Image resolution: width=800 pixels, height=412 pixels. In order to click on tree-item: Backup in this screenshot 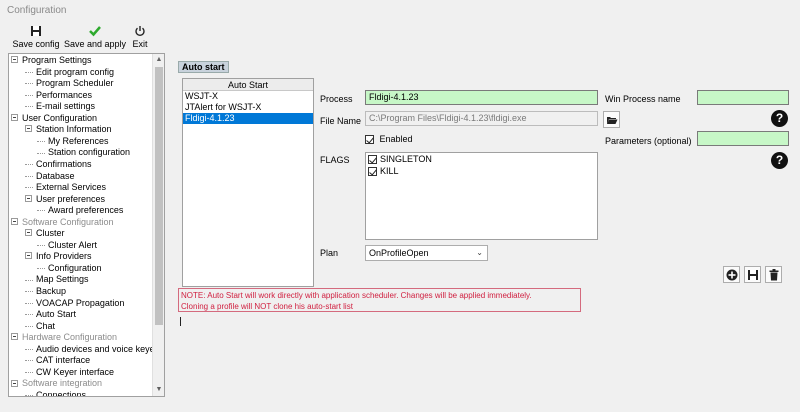, I will do `click(45, 292)`.